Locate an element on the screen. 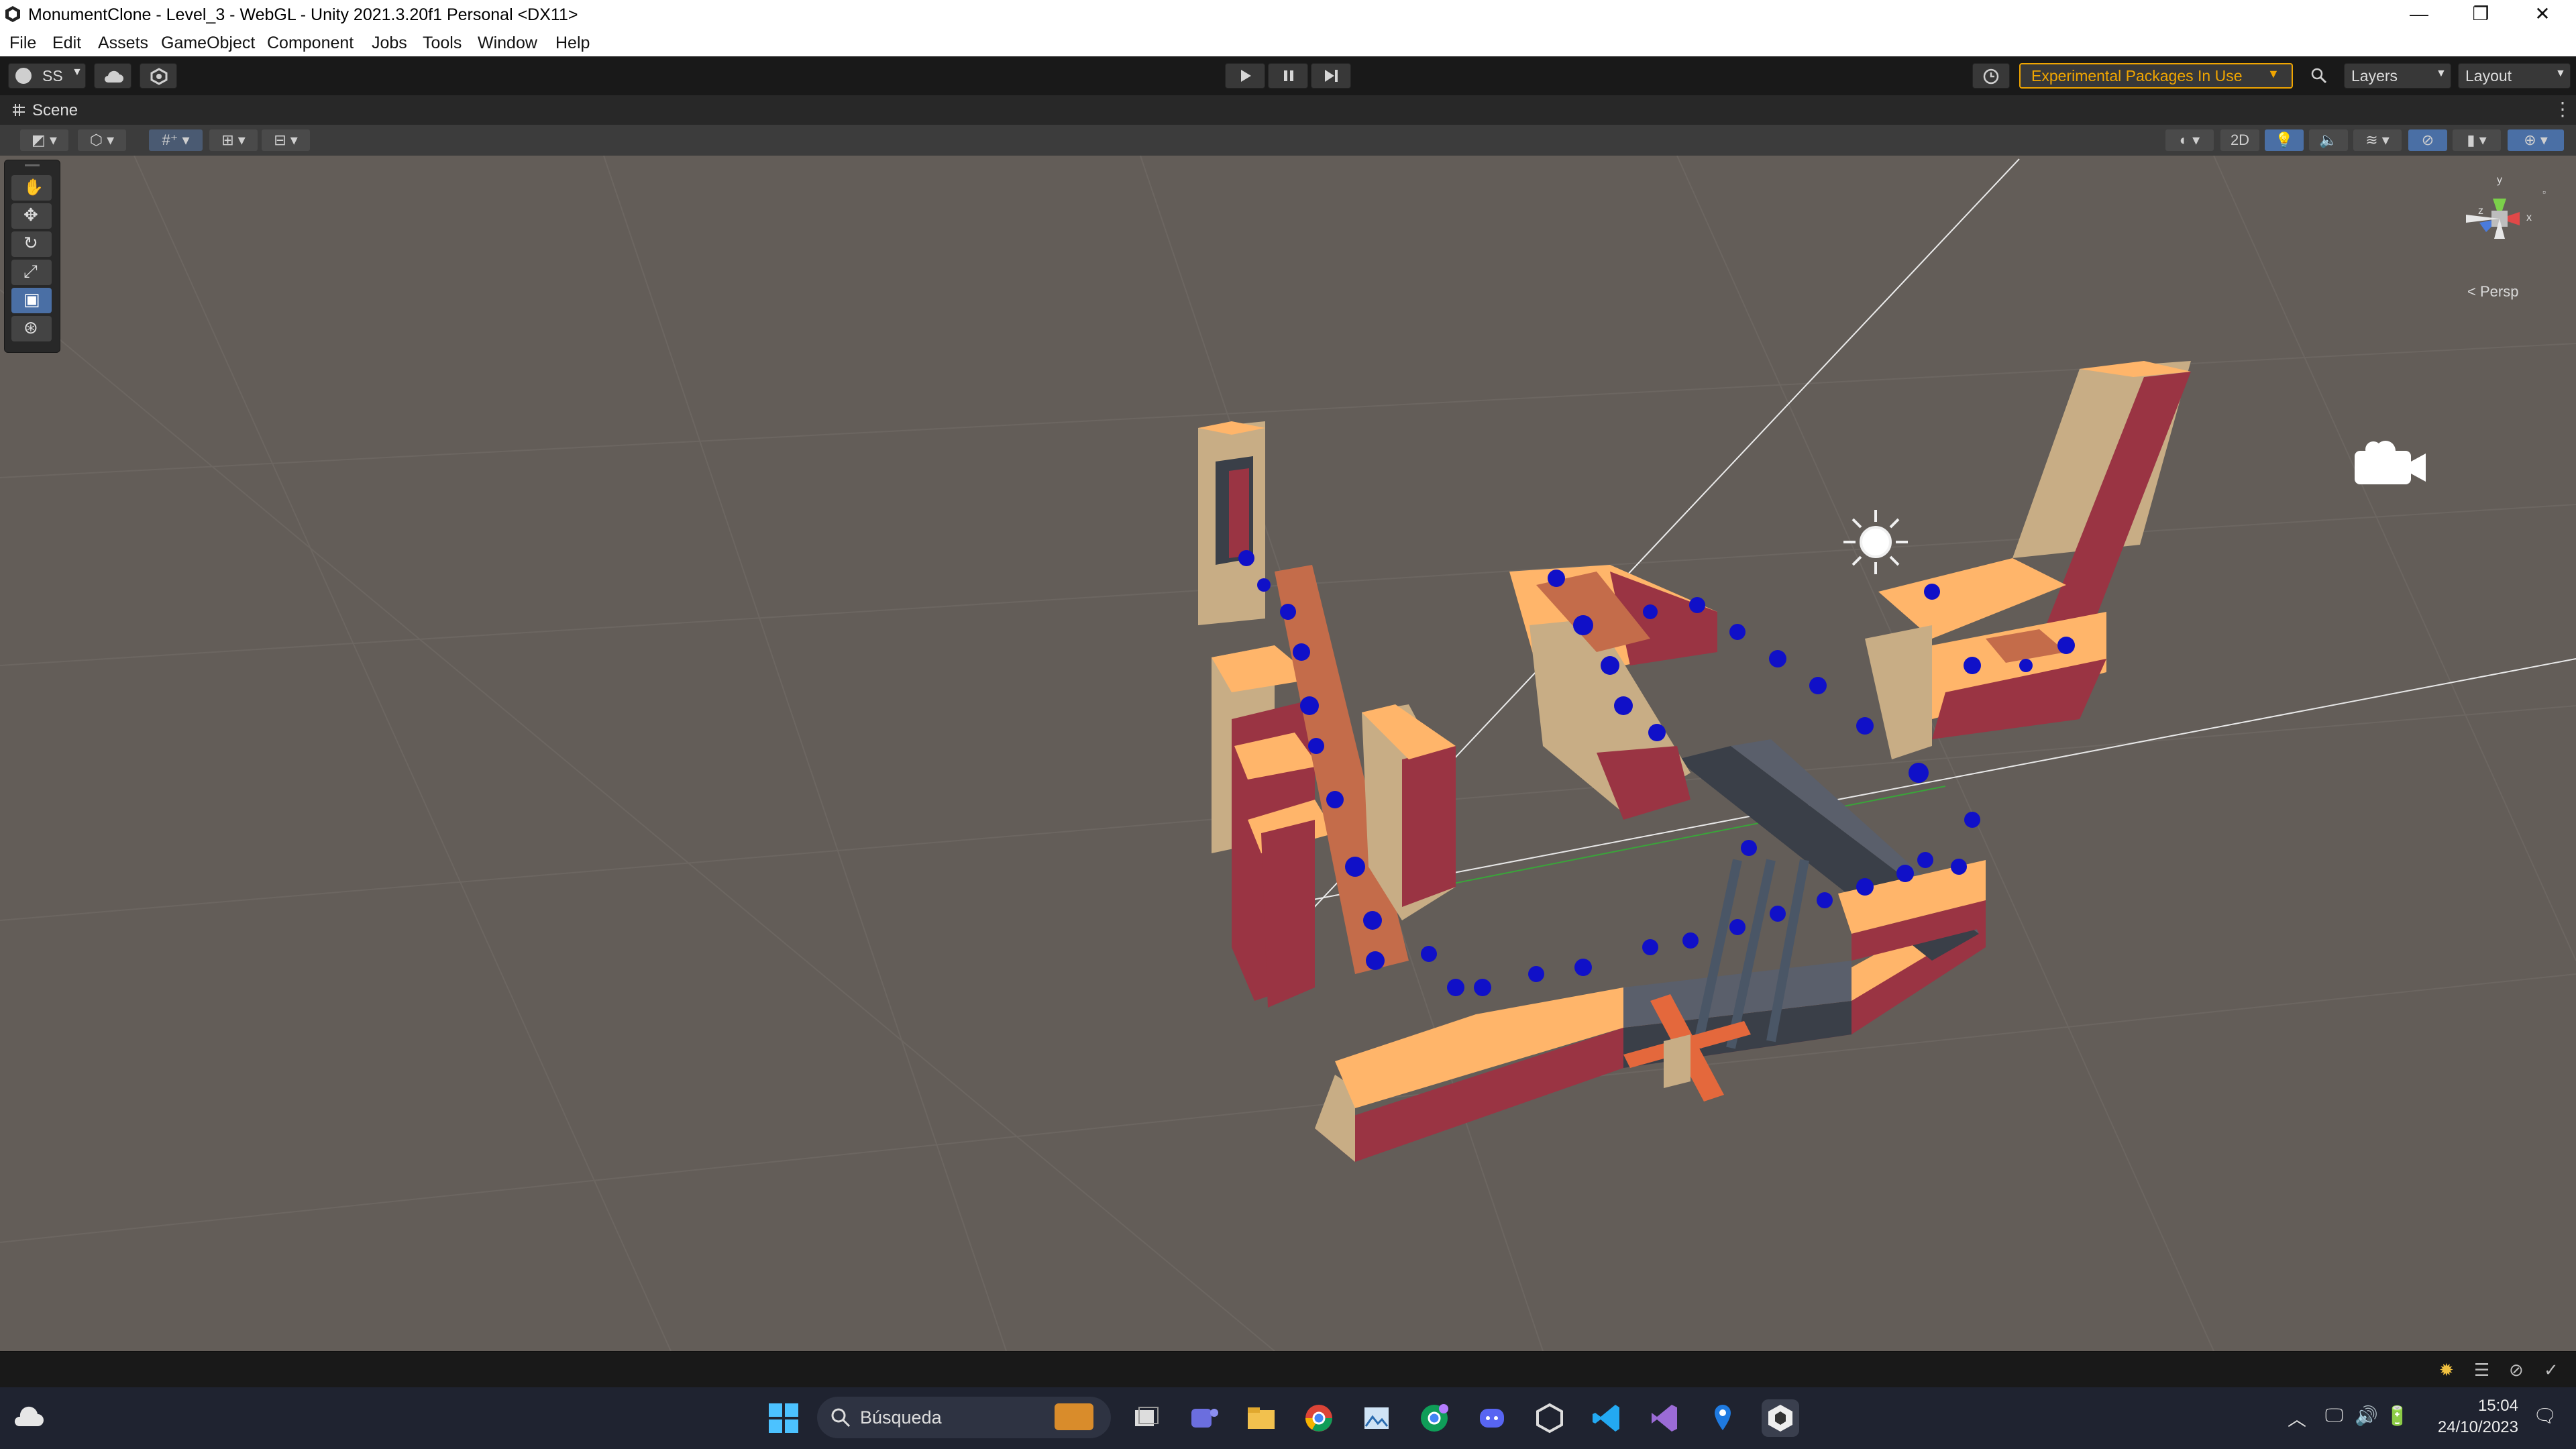 The height and width of the screenshot is (1449, 2576). clock-time: 15:04 is located at coordinates (2476, 1406).